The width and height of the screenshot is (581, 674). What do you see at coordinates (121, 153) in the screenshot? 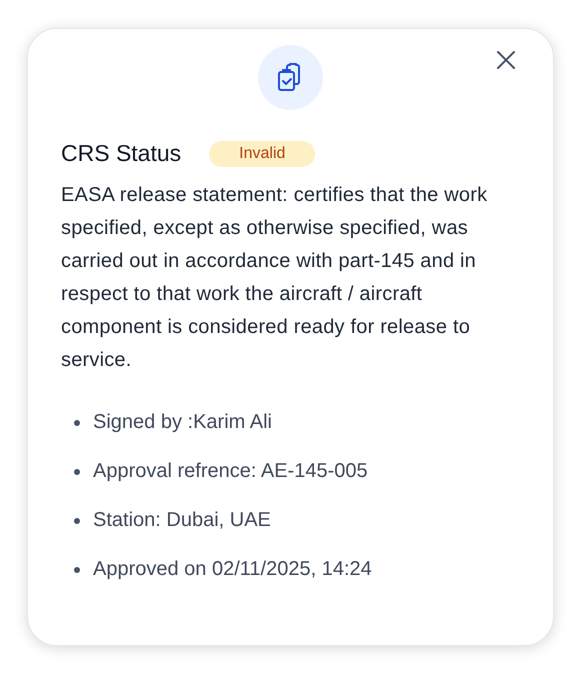
I see `dialog-title: CRS Status` at bounding box center [121, 153].